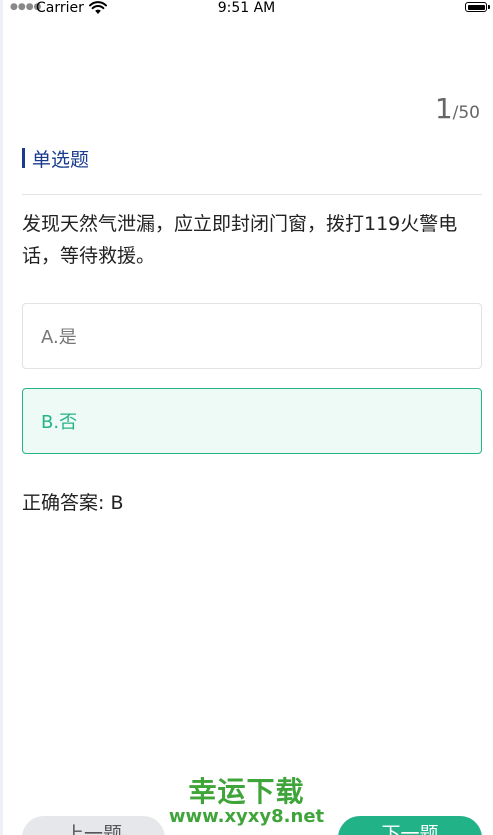 This screenshot has width=493, height=835. I want to click on current-question-number: 1, so click(443, 108).